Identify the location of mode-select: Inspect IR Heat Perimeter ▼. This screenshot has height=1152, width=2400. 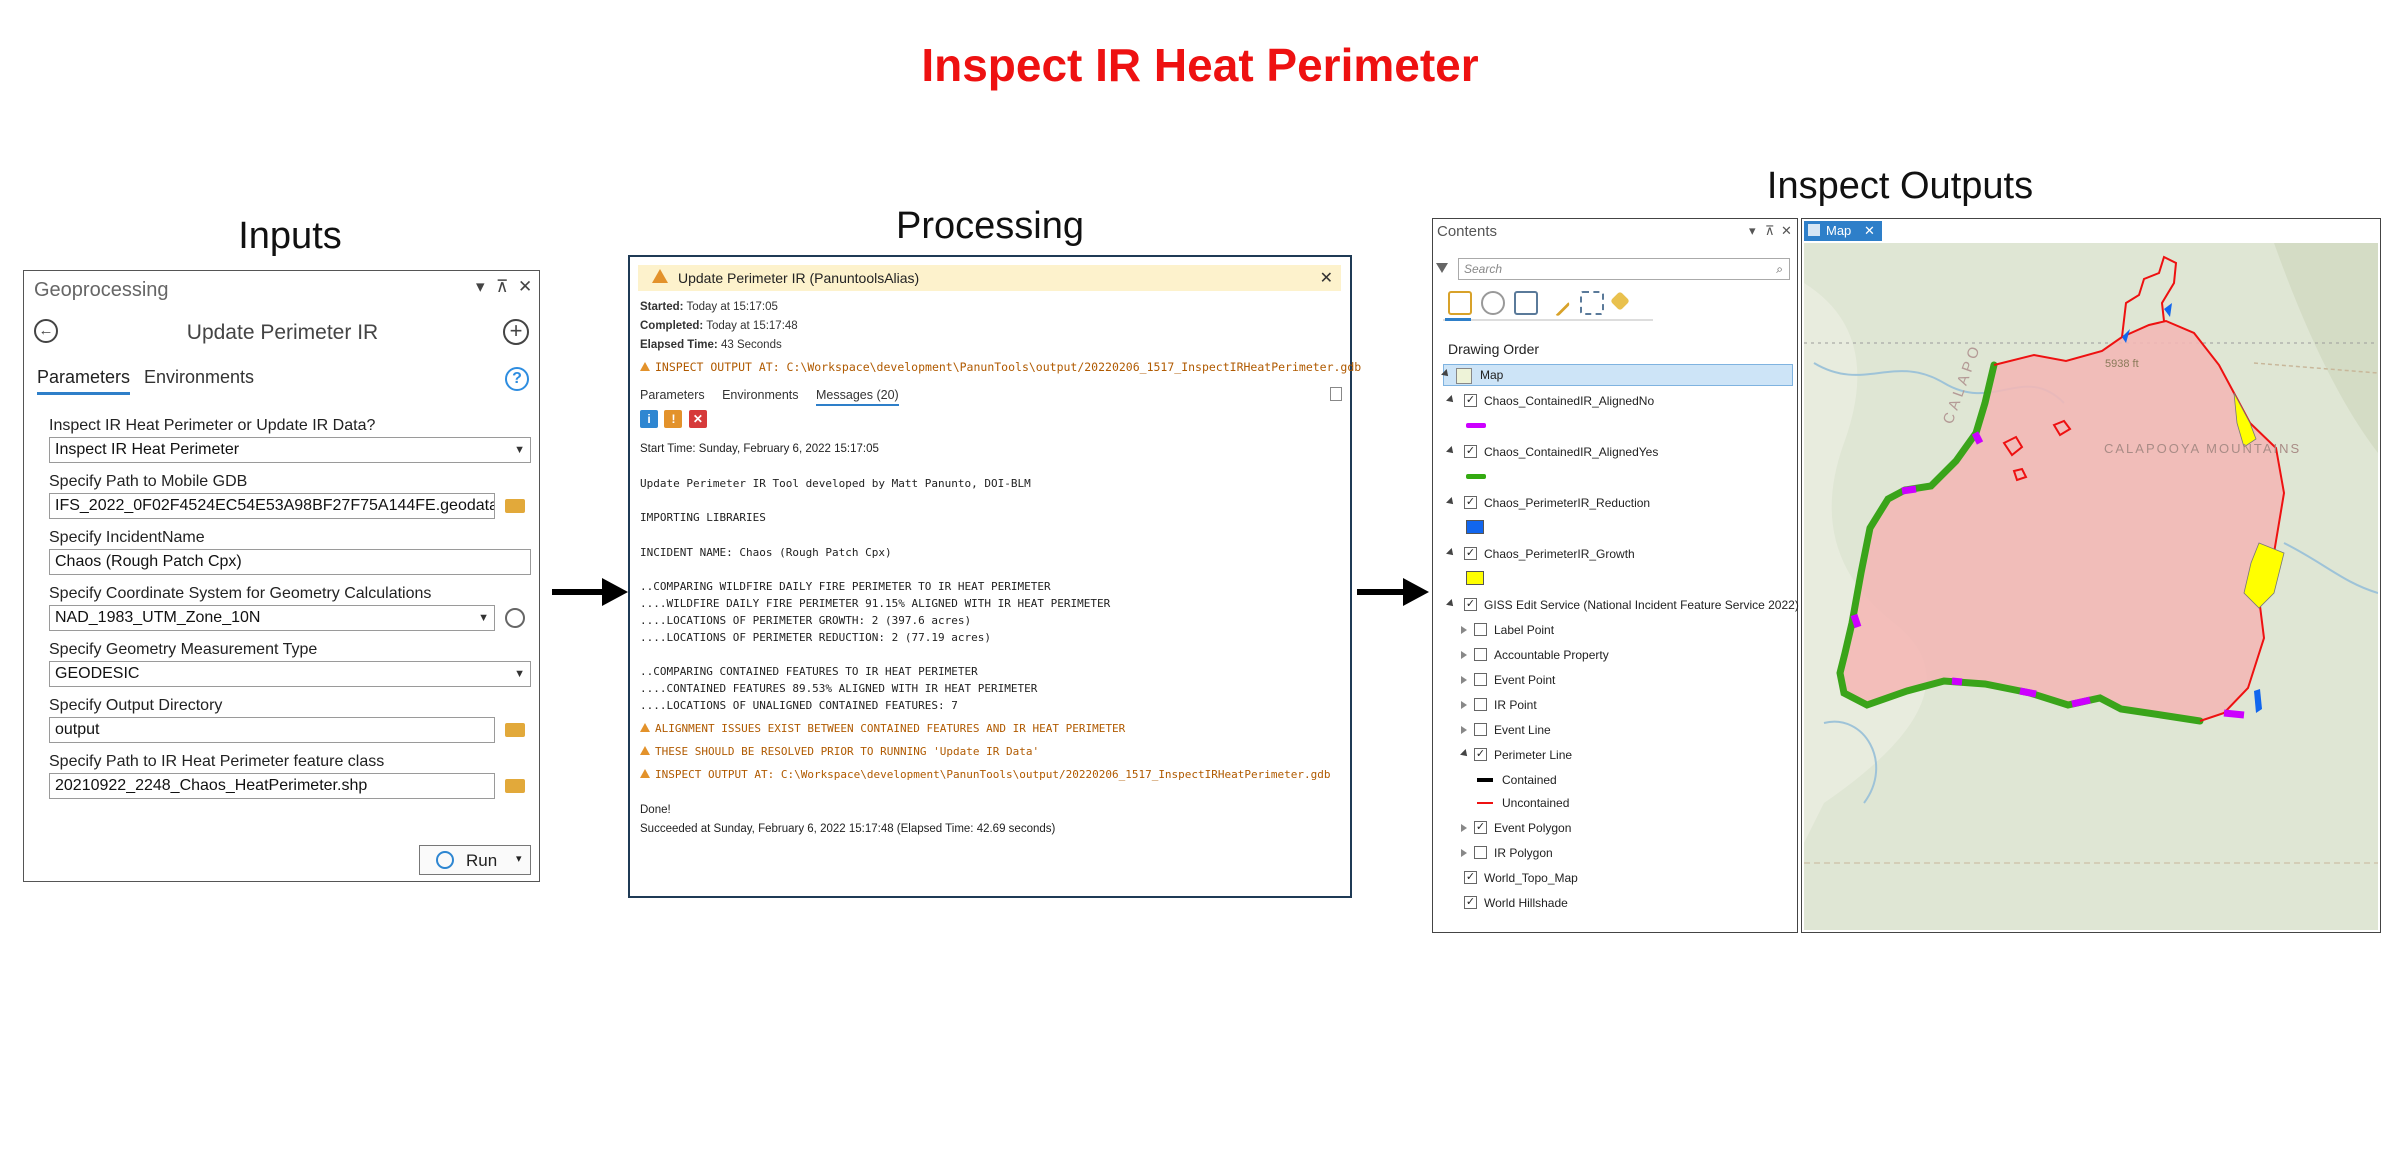
(290, 450).